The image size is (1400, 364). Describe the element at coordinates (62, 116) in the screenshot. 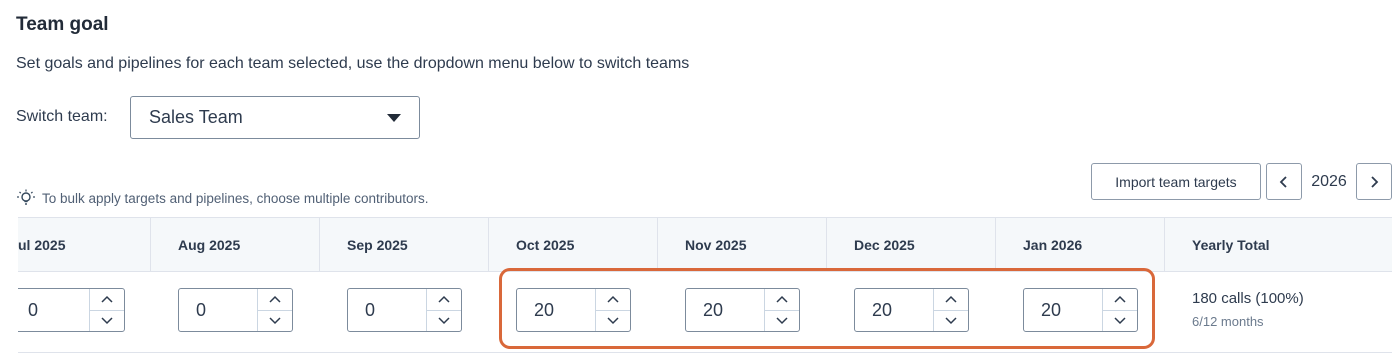

I see `switch-team-label: Switch team:` at that location.